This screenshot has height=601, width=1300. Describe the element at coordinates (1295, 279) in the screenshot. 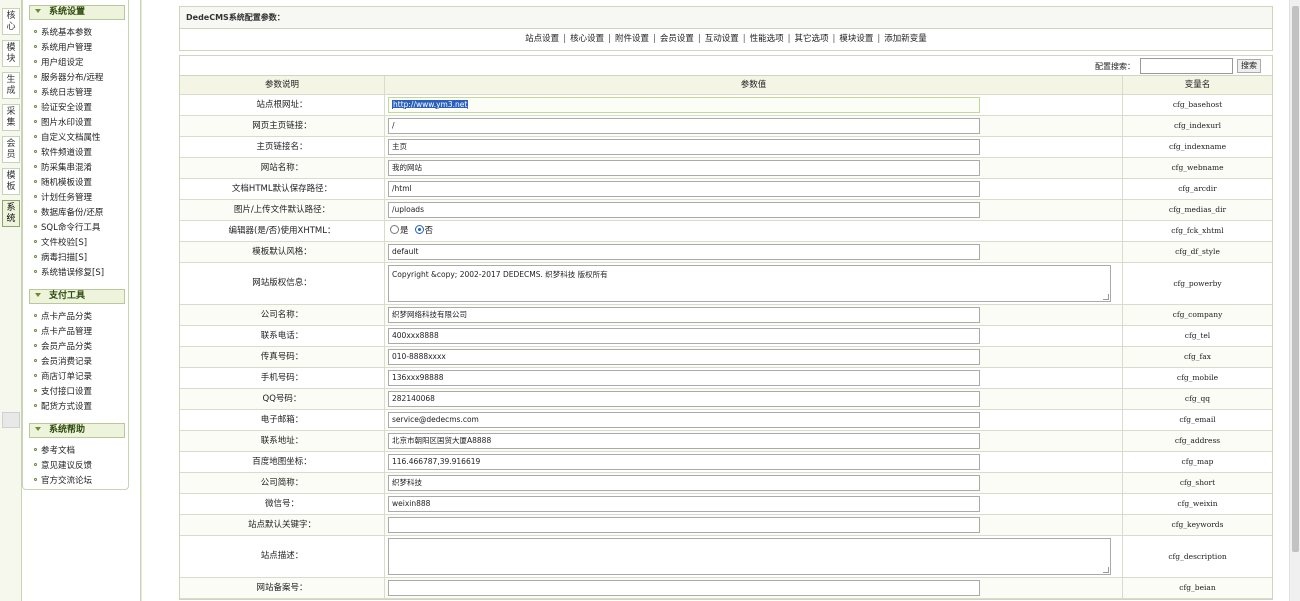

I see `scrollbar-thumb` at that location.